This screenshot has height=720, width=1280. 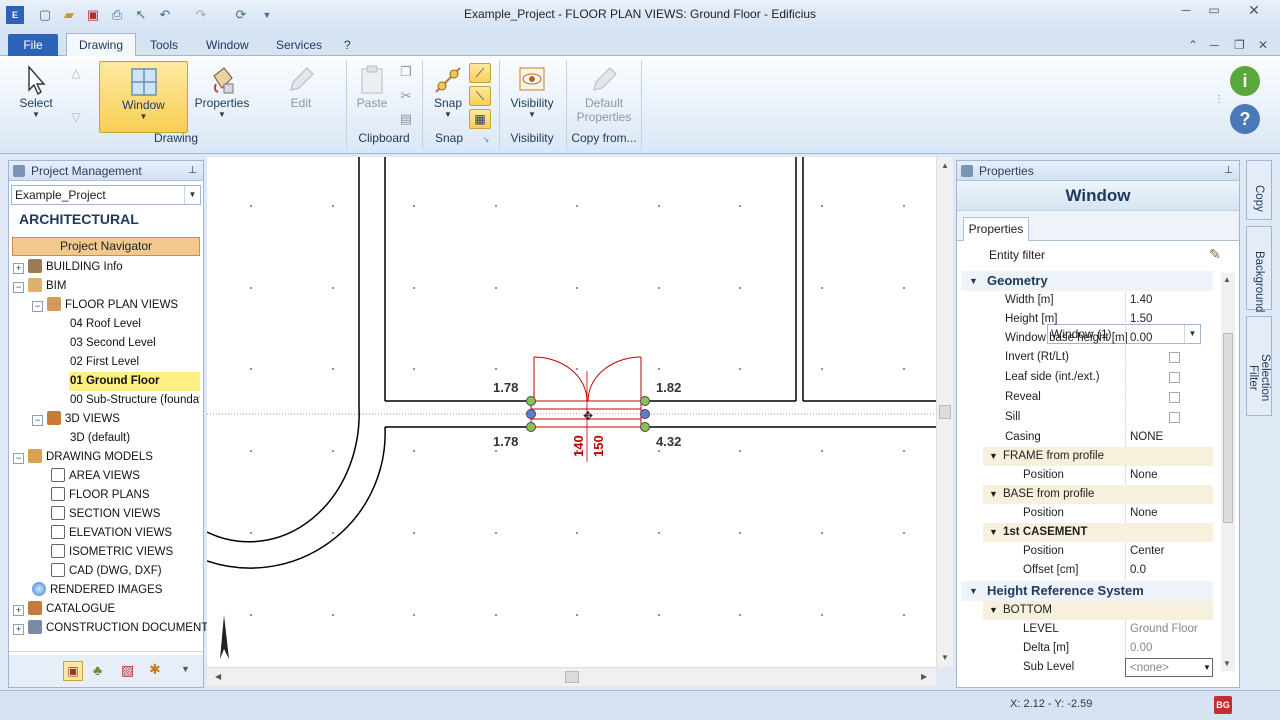 I want to click on help-icon: ?, so click(x=1245, y=119).